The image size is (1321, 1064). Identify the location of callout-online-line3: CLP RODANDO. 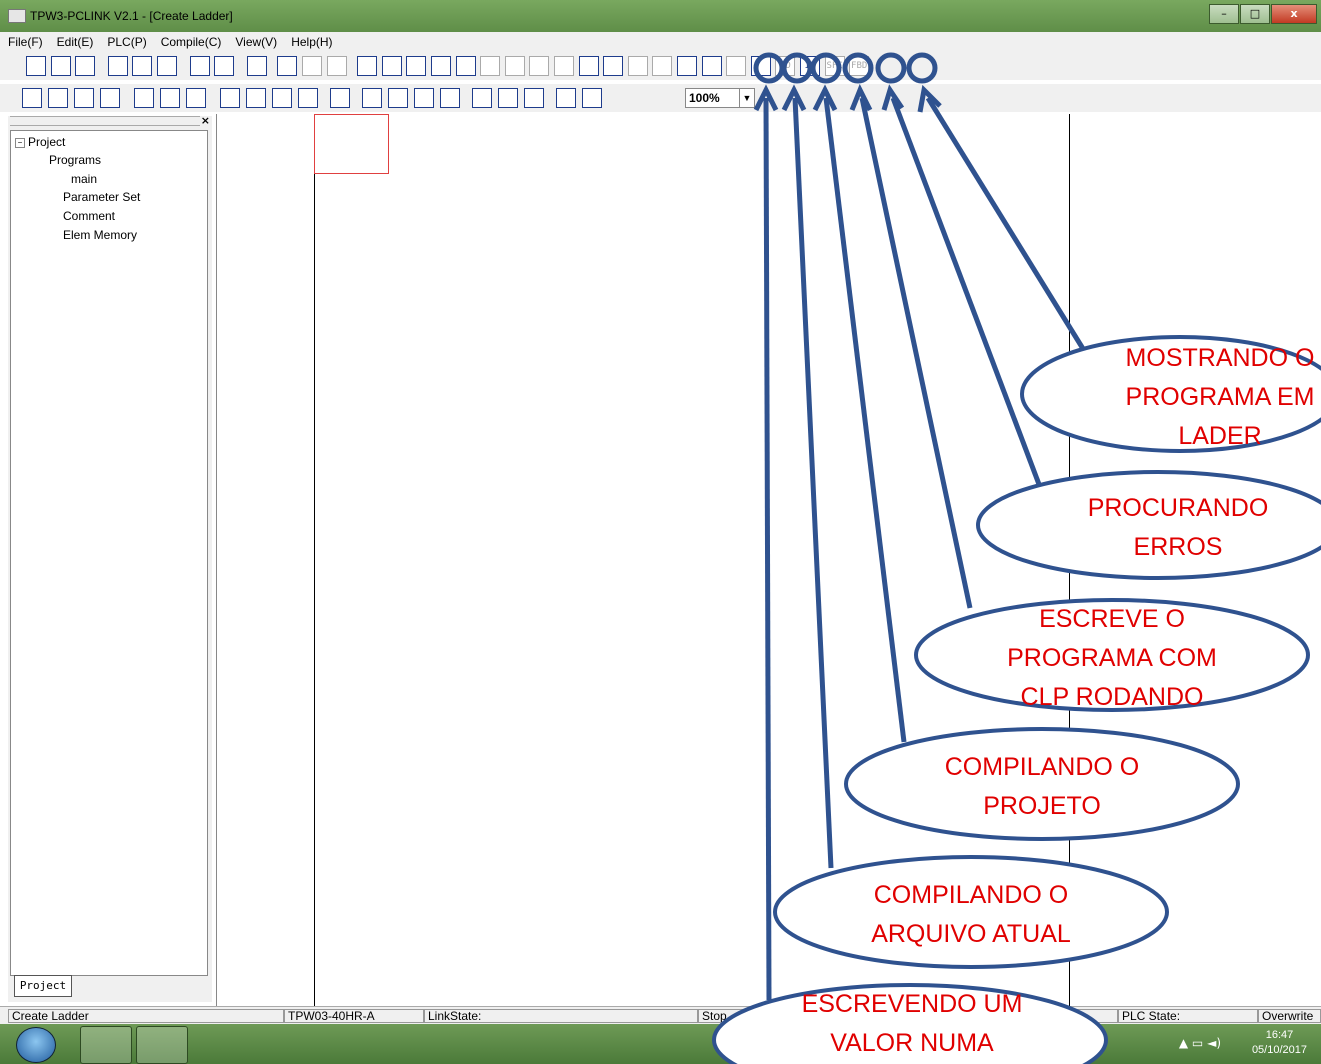
(1112, 697).